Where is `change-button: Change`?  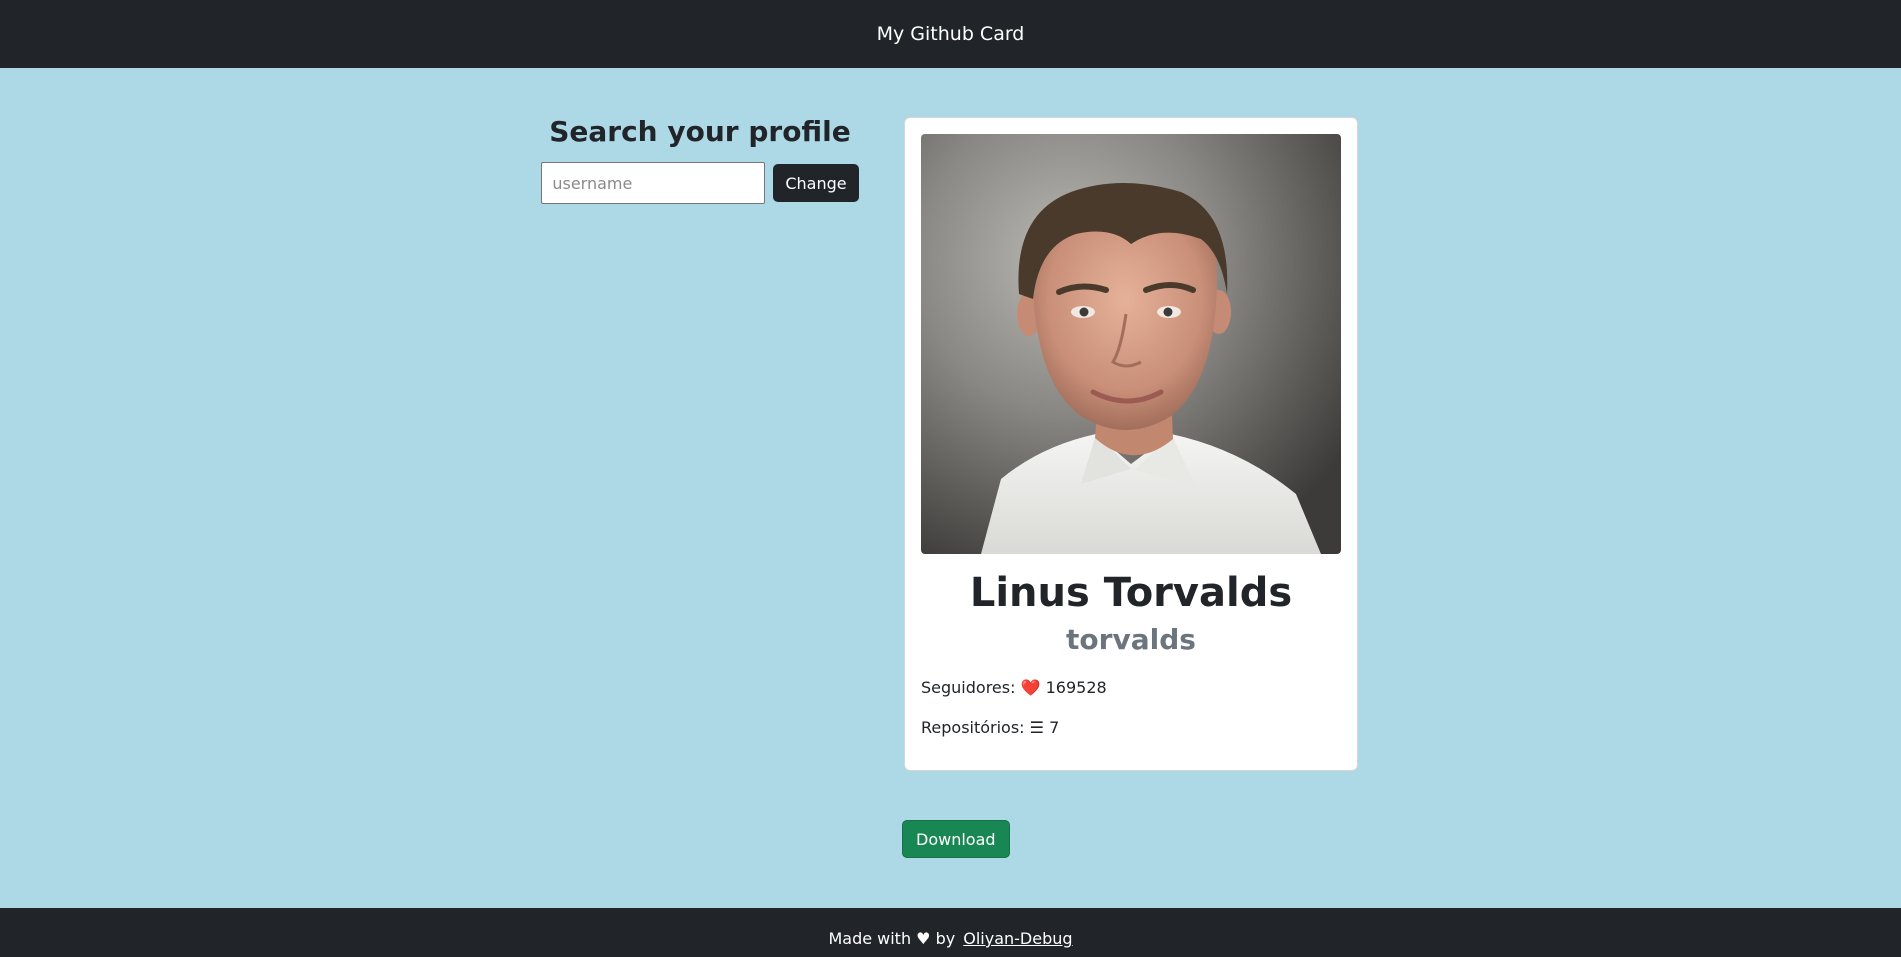
change-button: Change is located at coordinates (816, 183).